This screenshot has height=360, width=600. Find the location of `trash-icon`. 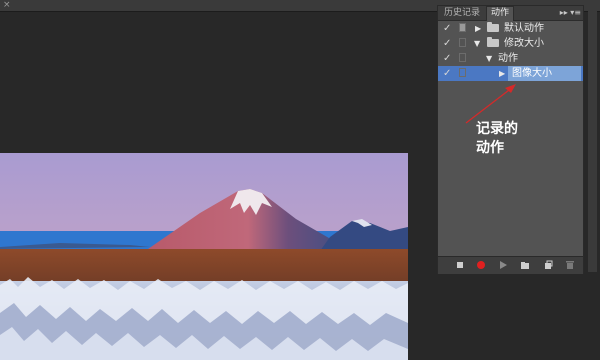

trash-icon is located at coordinates (570, 265).